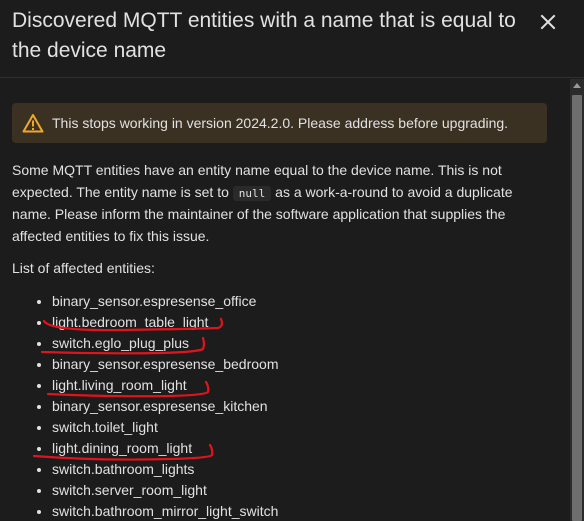 This screenshot has height=521, width=584. Describe the element at coordinates (139, 364) in the screenshot. I see `list-item: binary_sensor.espresense_bedroom` at that location.